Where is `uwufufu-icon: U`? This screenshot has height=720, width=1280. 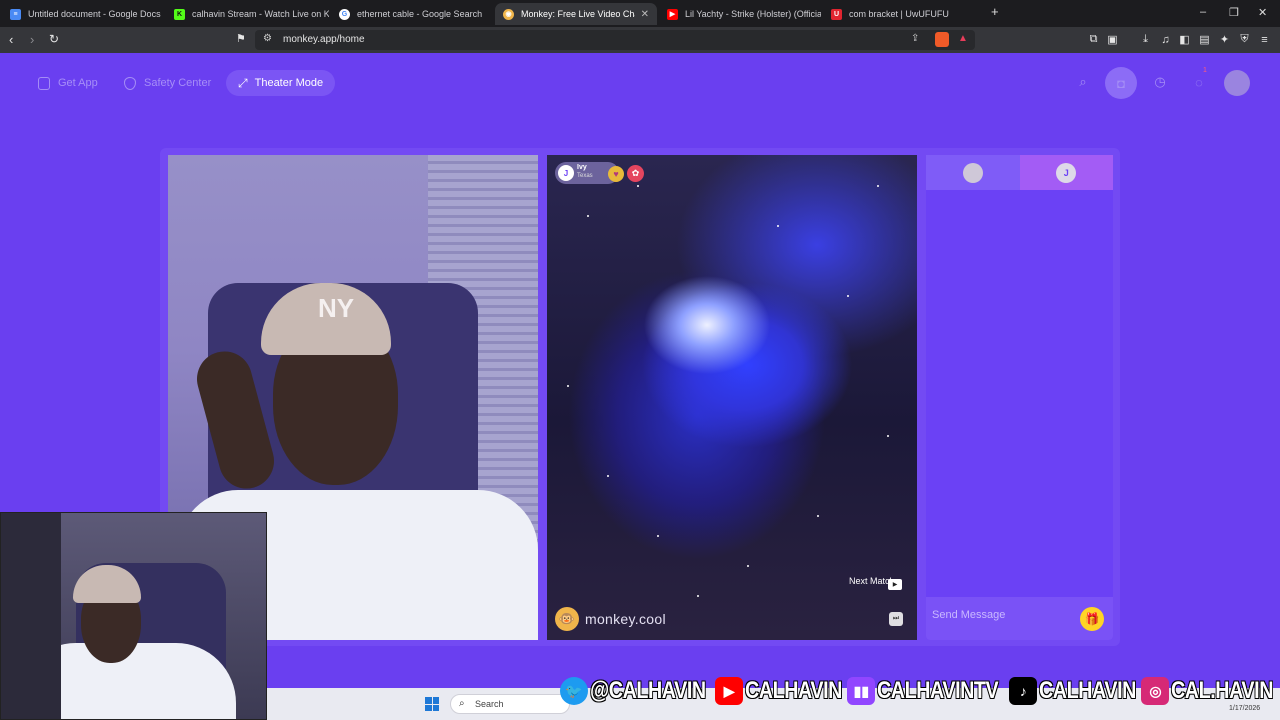
uwufufu-icon: U is located at coordinates (836, 14).